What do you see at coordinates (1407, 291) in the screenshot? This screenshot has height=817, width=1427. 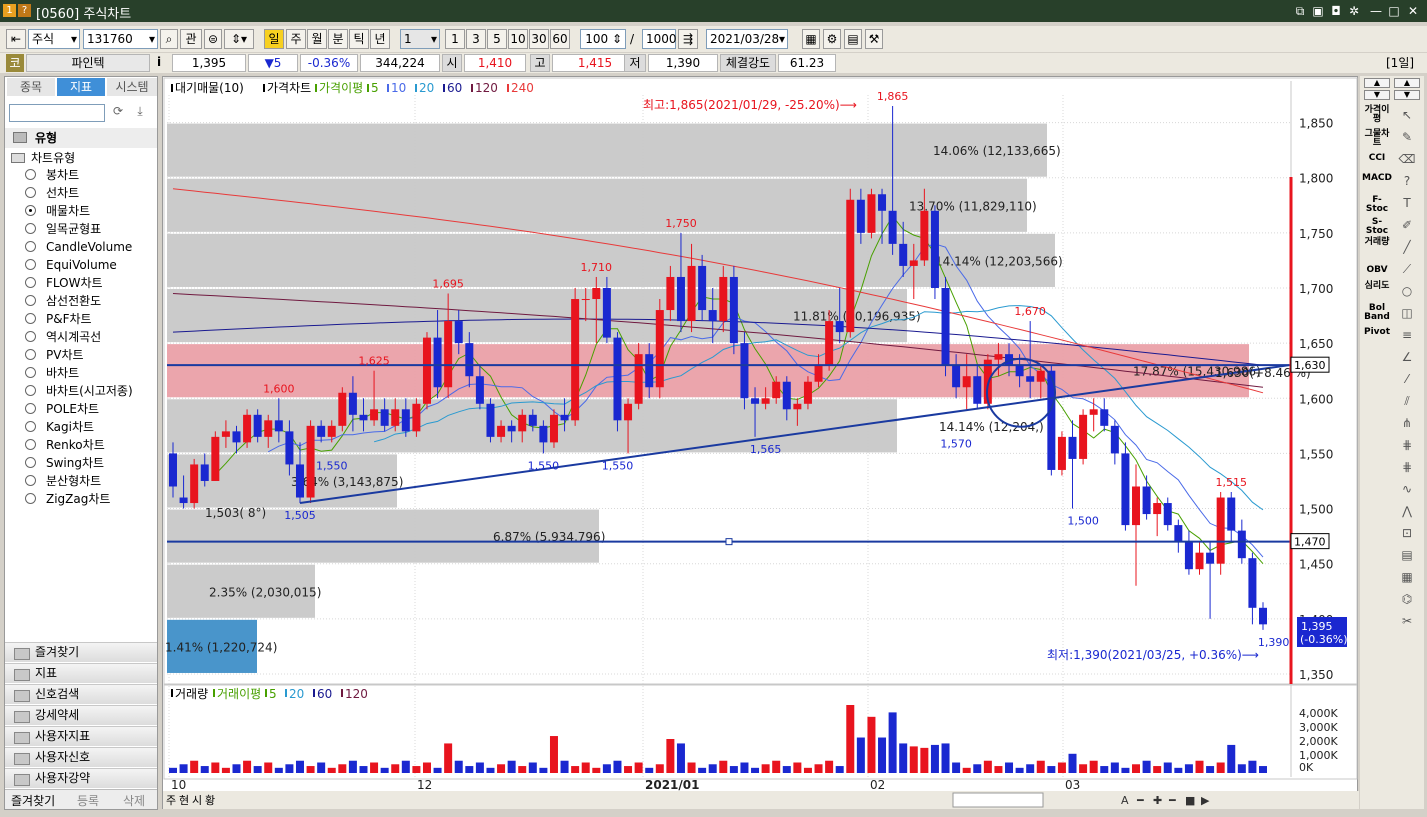 I see `drawing-tool-icon-8: ○` at bounding box center [1407, 291].